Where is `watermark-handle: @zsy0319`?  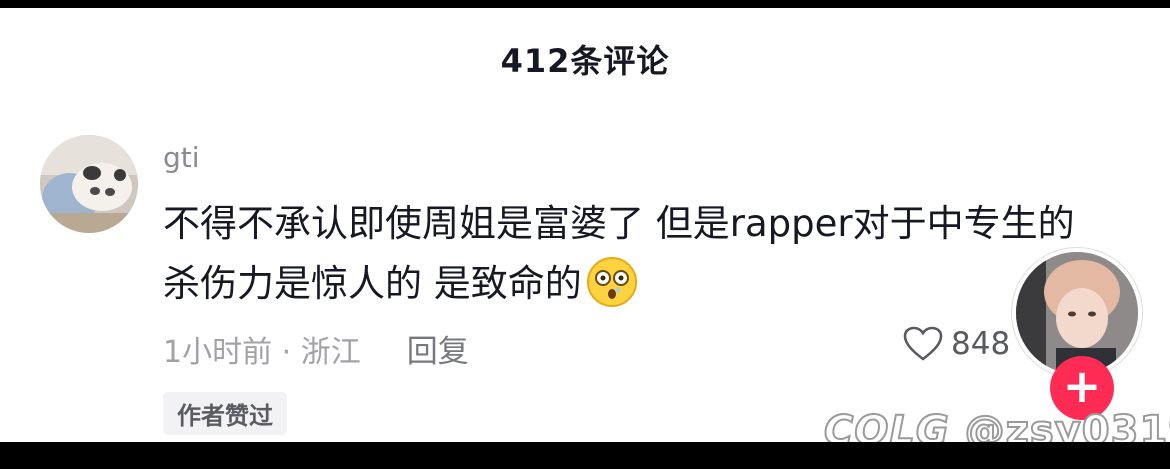
watermark-handle: @zsy0319 is located at coordinates (1067, 424).